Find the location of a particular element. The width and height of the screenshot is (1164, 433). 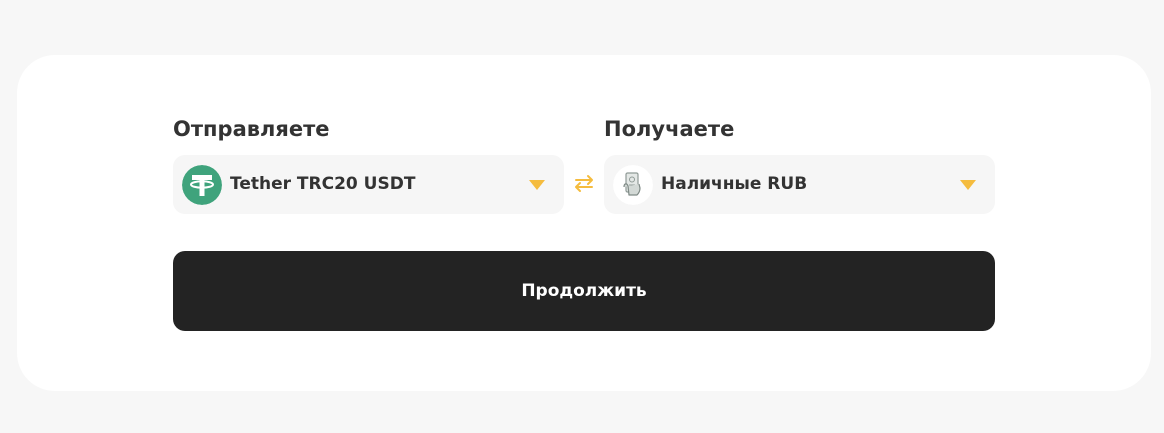

send-currency-name: Tether TRC20 USDT is located at coordinates (323, 184).